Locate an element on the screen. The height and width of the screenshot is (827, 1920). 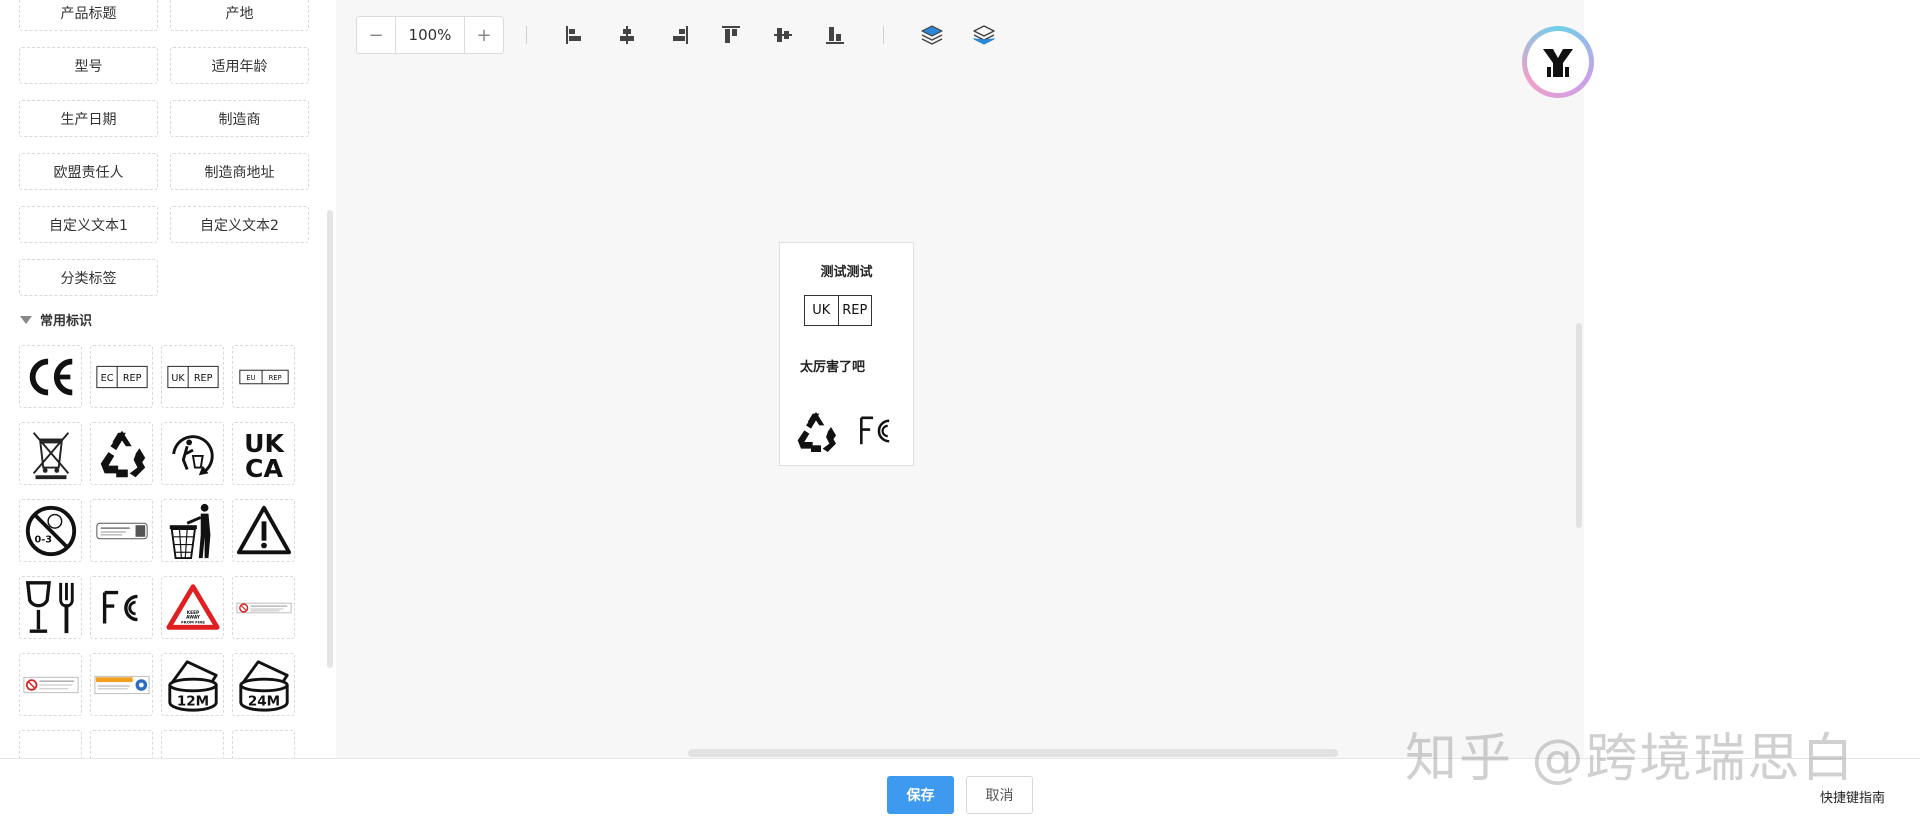
mark-warning-strip is located at coordinates (50, 684).